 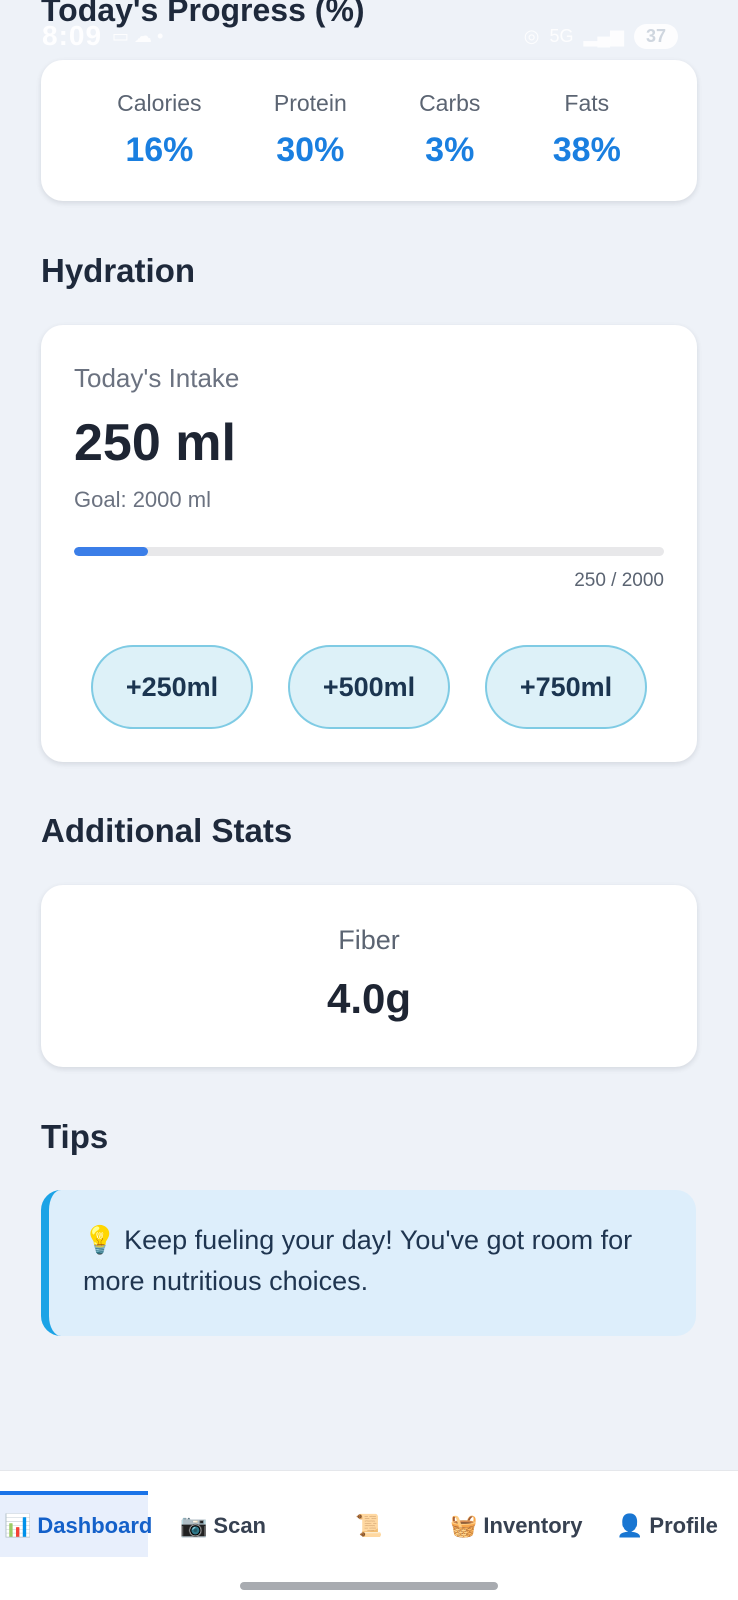 What do you see at coordinates (239, 1525) in the screenshot?
I see `nav-label: Scan` at bounding box center [239, 1525].